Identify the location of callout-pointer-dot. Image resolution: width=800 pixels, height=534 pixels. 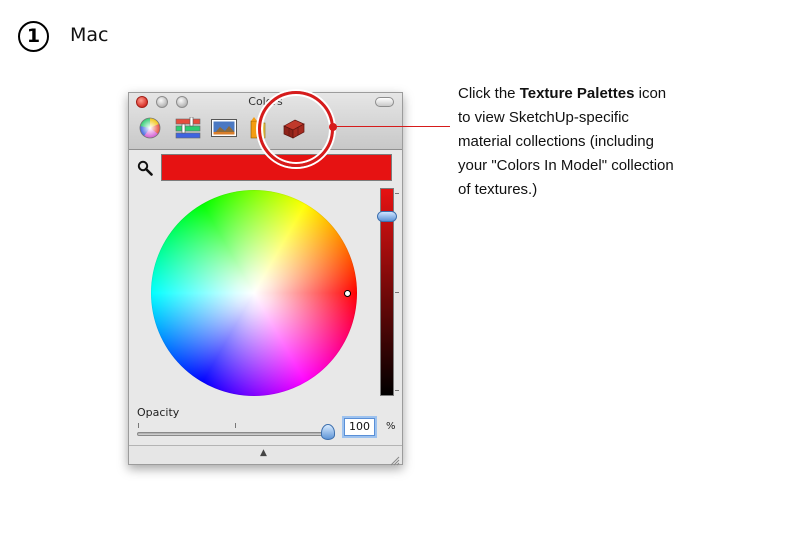
(333, 127).